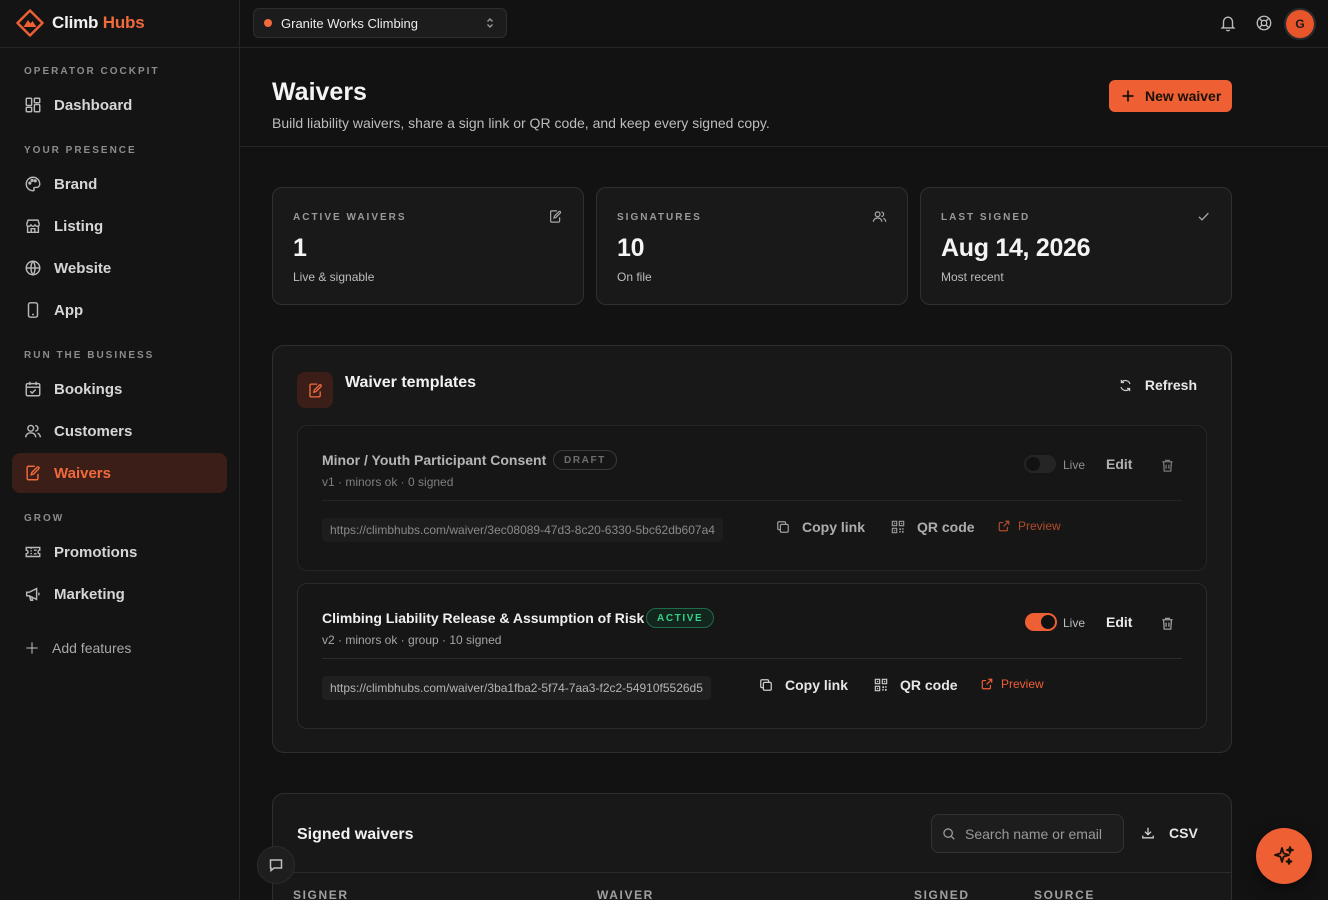 Image resolution: width=1328 pixels, height=900 pixels. Describe the element at coordinates (1016, 248) in the screenshot. I see `stat-value: Aug 14, 2026` at that location.